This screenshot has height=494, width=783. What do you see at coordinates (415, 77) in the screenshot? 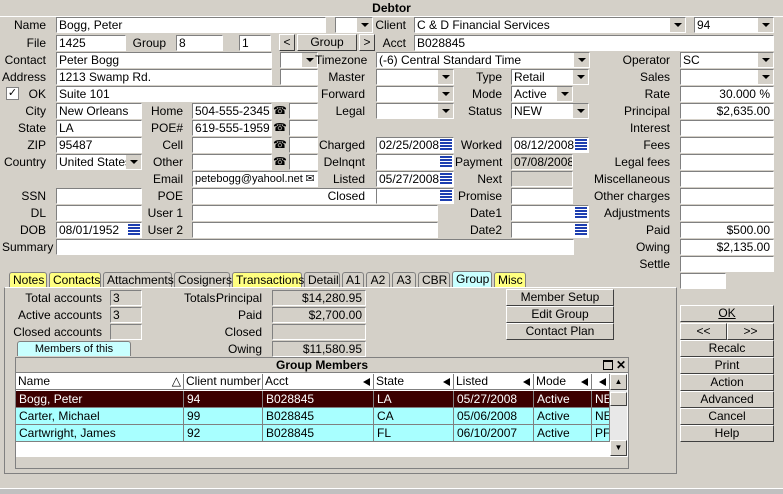
I see `master-select` at bounding box center [415, 77].